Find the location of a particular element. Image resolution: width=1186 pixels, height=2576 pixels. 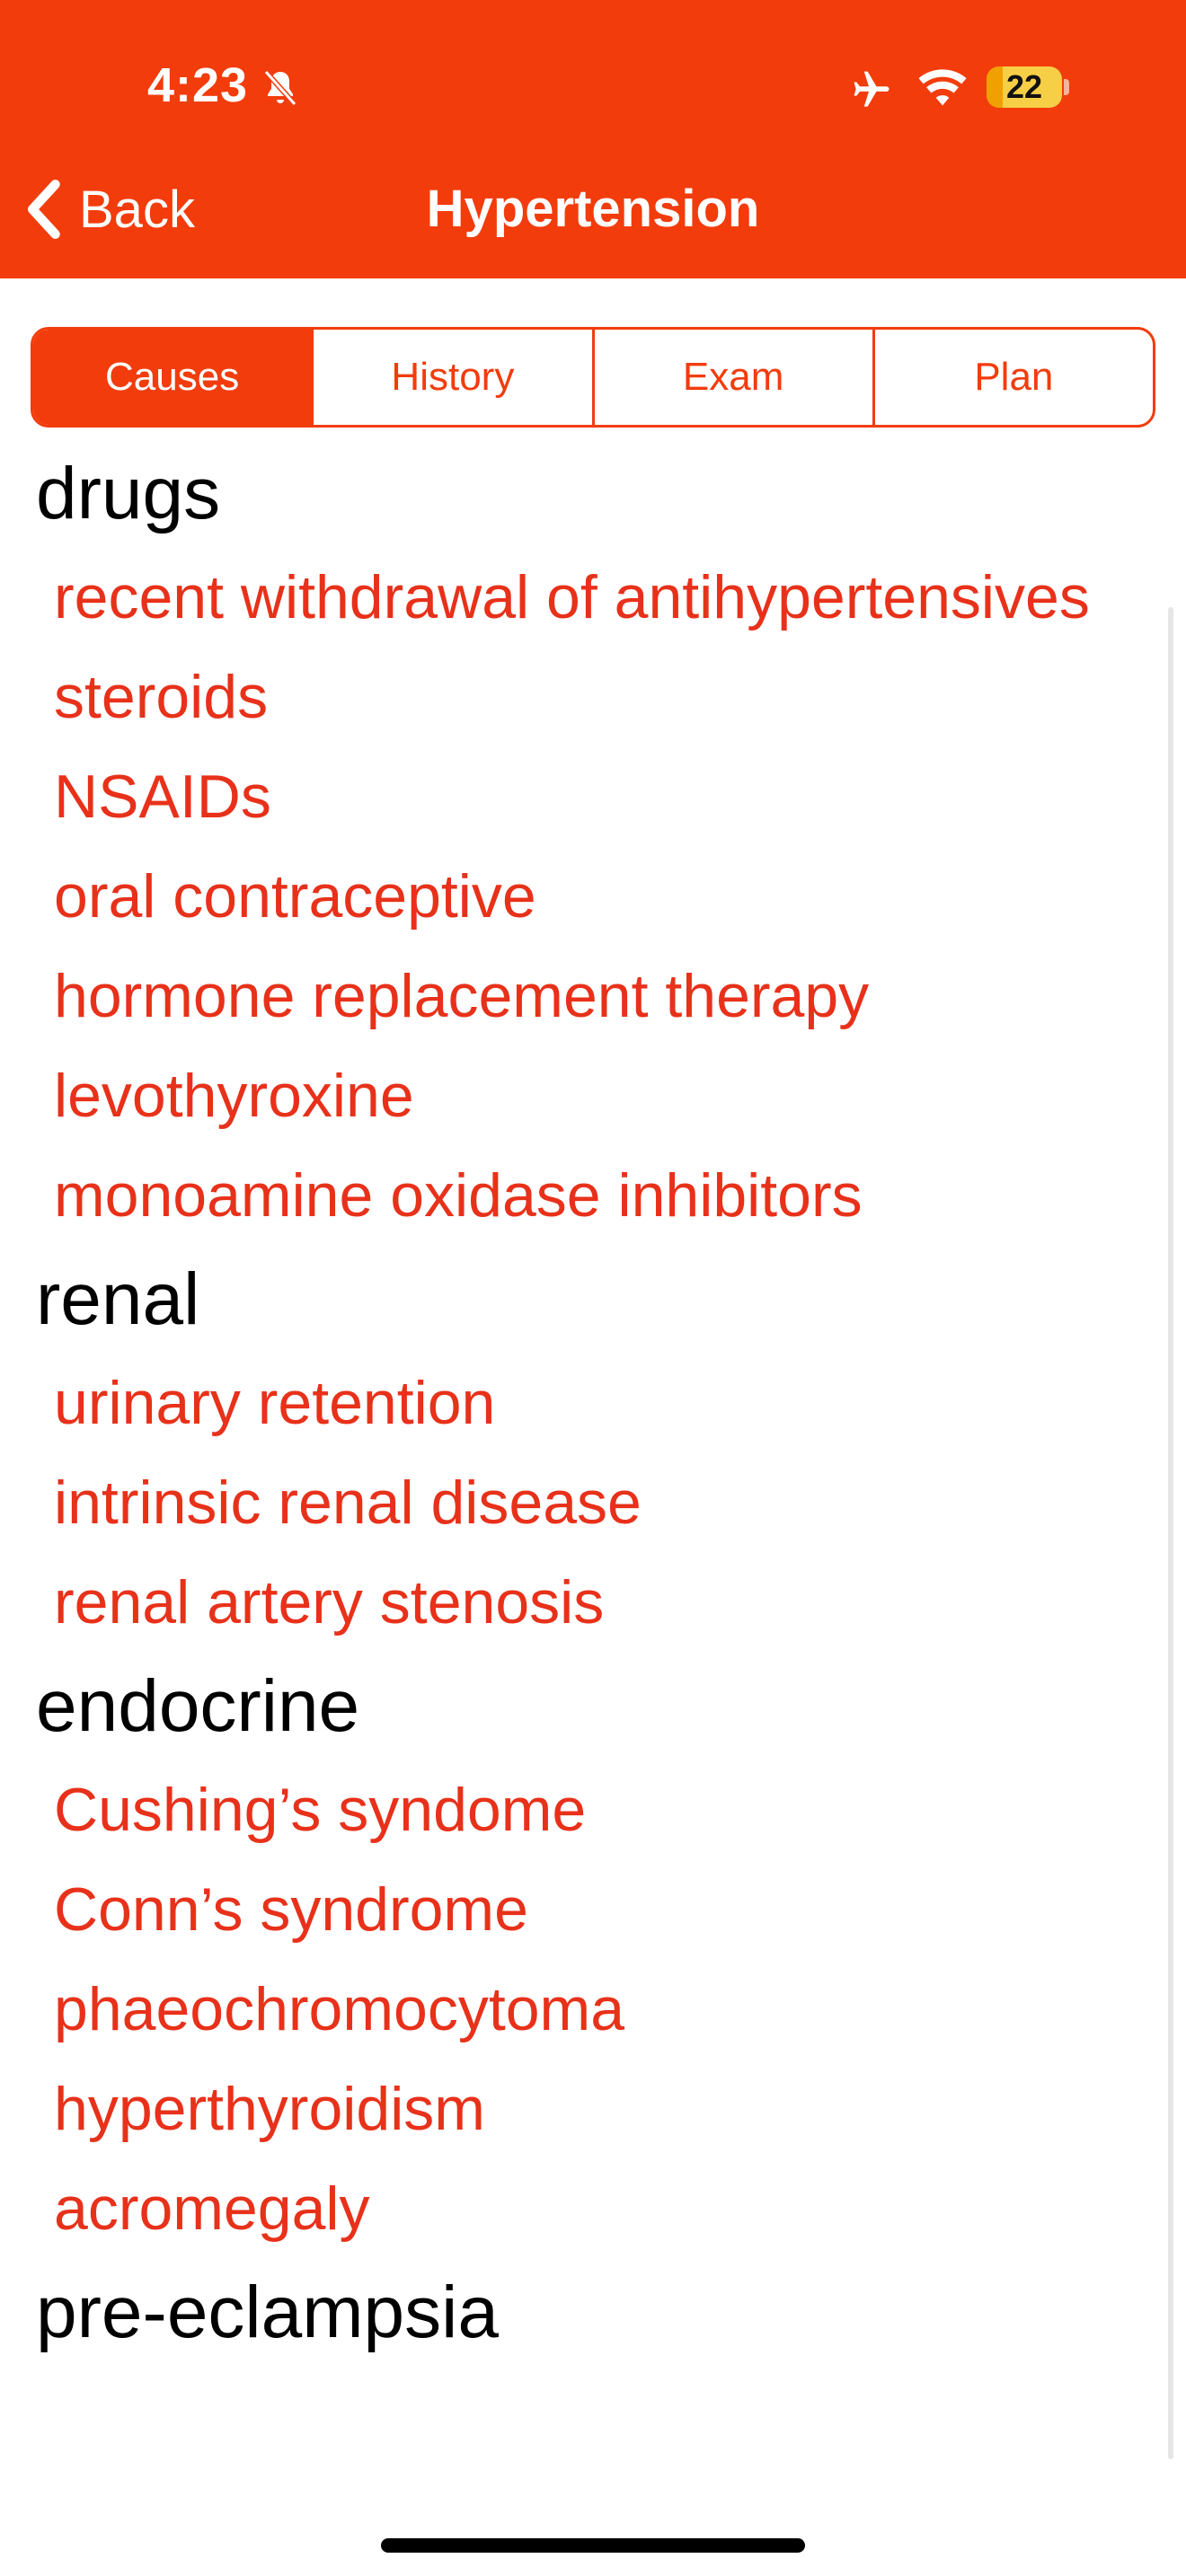

list-item: renal artery stenosis is located at coordinates (584, 1603).